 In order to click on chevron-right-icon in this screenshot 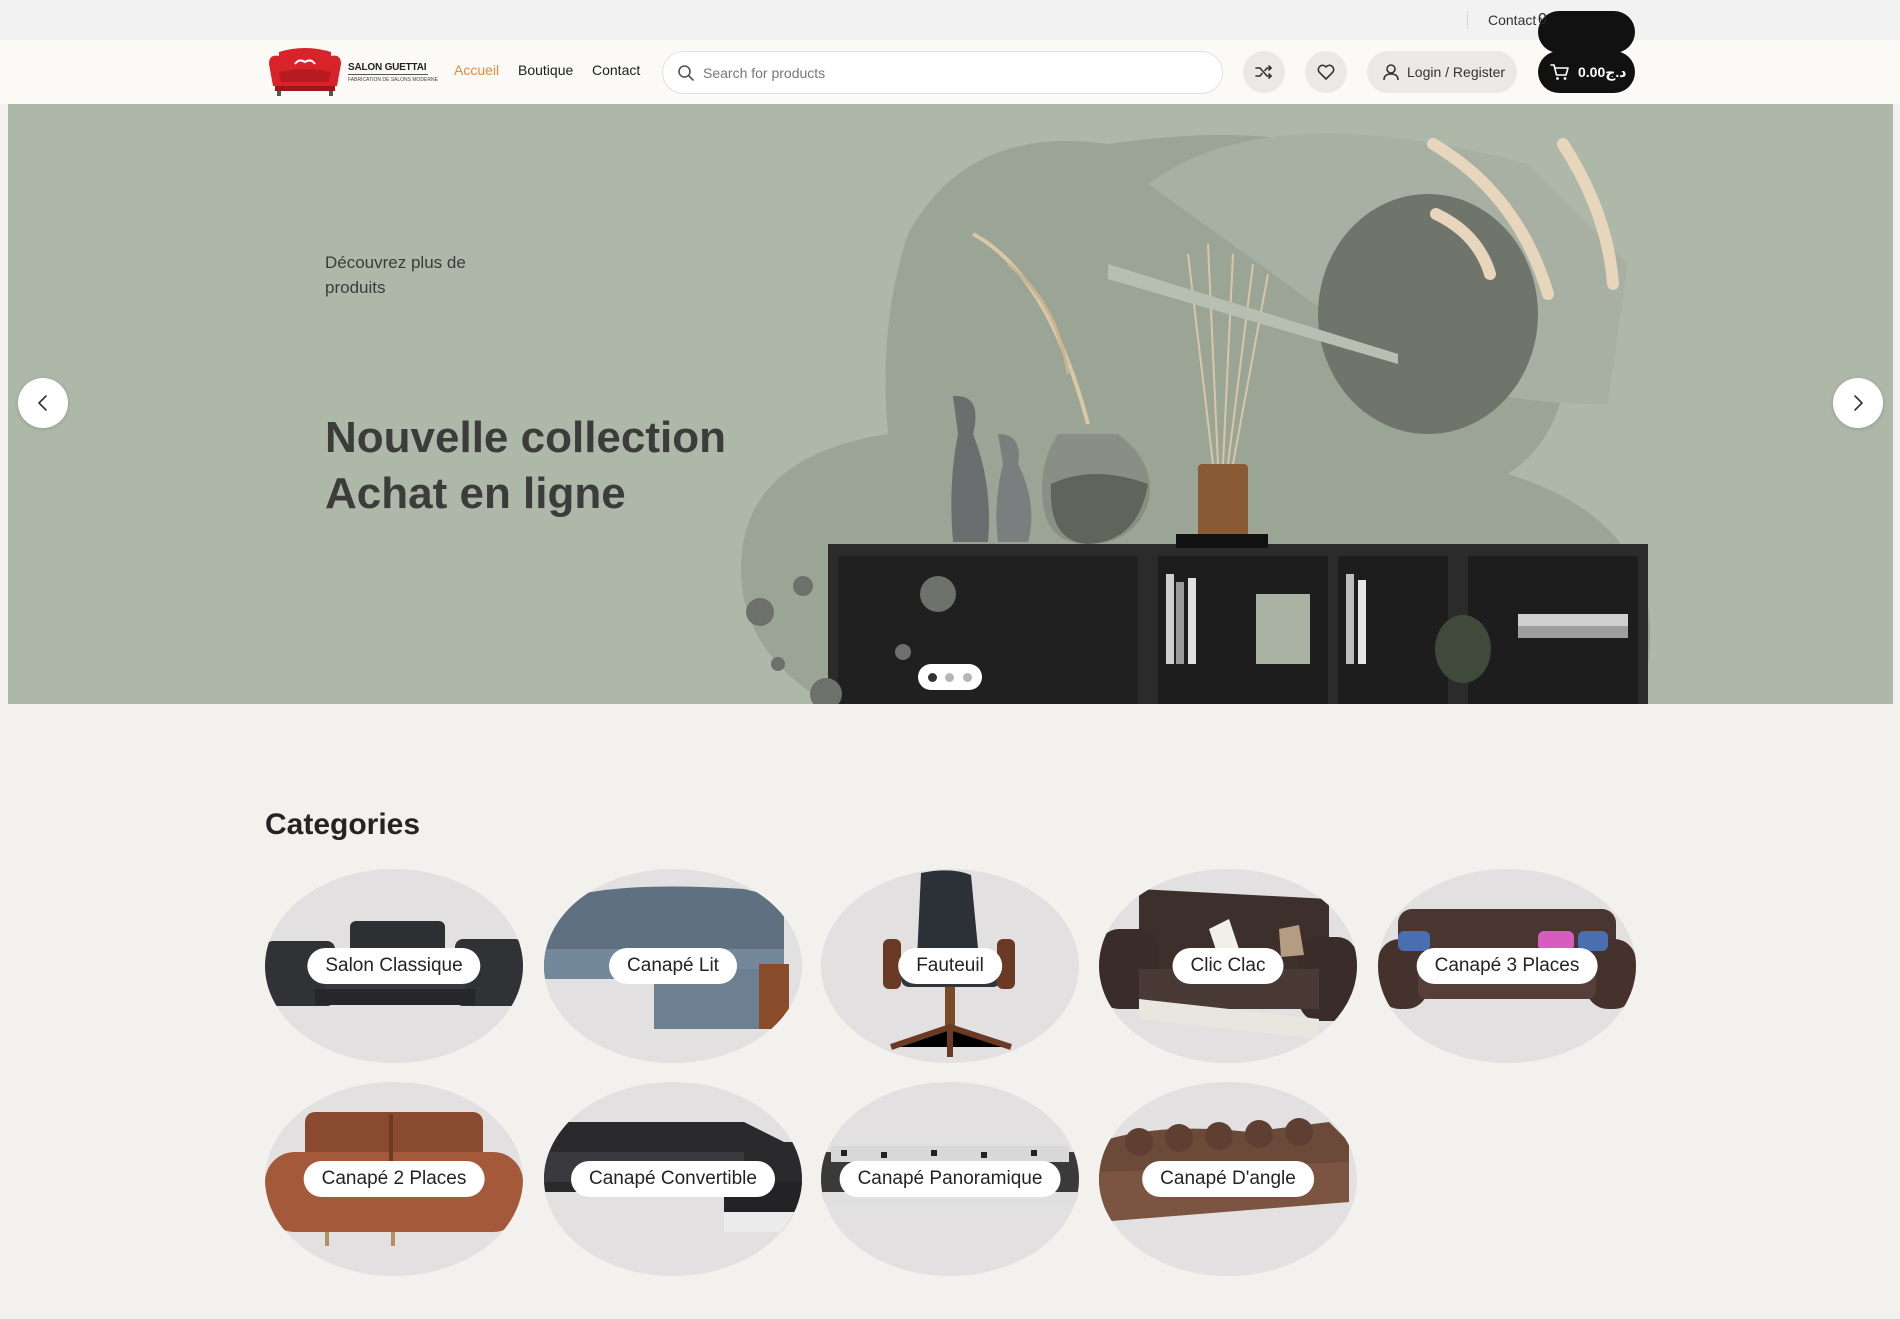, I will do `click(1858, 403)`.